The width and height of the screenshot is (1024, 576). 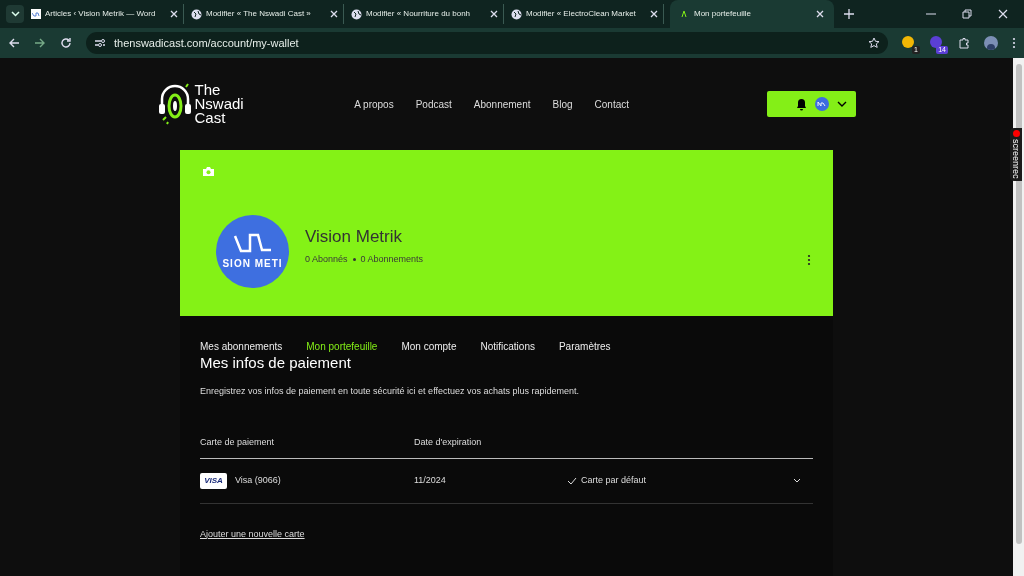 What do you see at coordinates (723, 14) in the screenshot?
I see `tab-title: Mon portefeuille` at bounding box center [723, 14].